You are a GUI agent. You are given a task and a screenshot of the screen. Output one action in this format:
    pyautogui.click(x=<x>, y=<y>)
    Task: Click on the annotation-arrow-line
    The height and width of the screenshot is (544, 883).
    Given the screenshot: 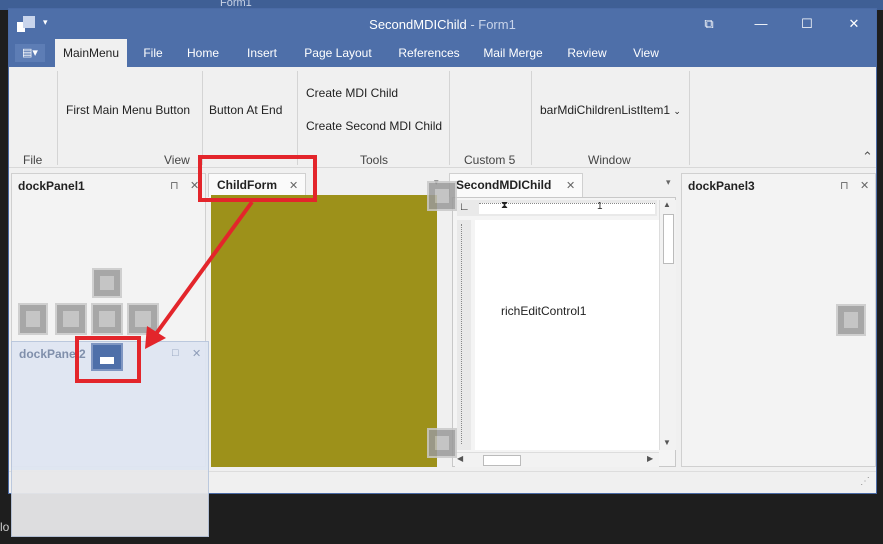 What is the action you would take?
    pyautogui.click(x=201, y=272)
    